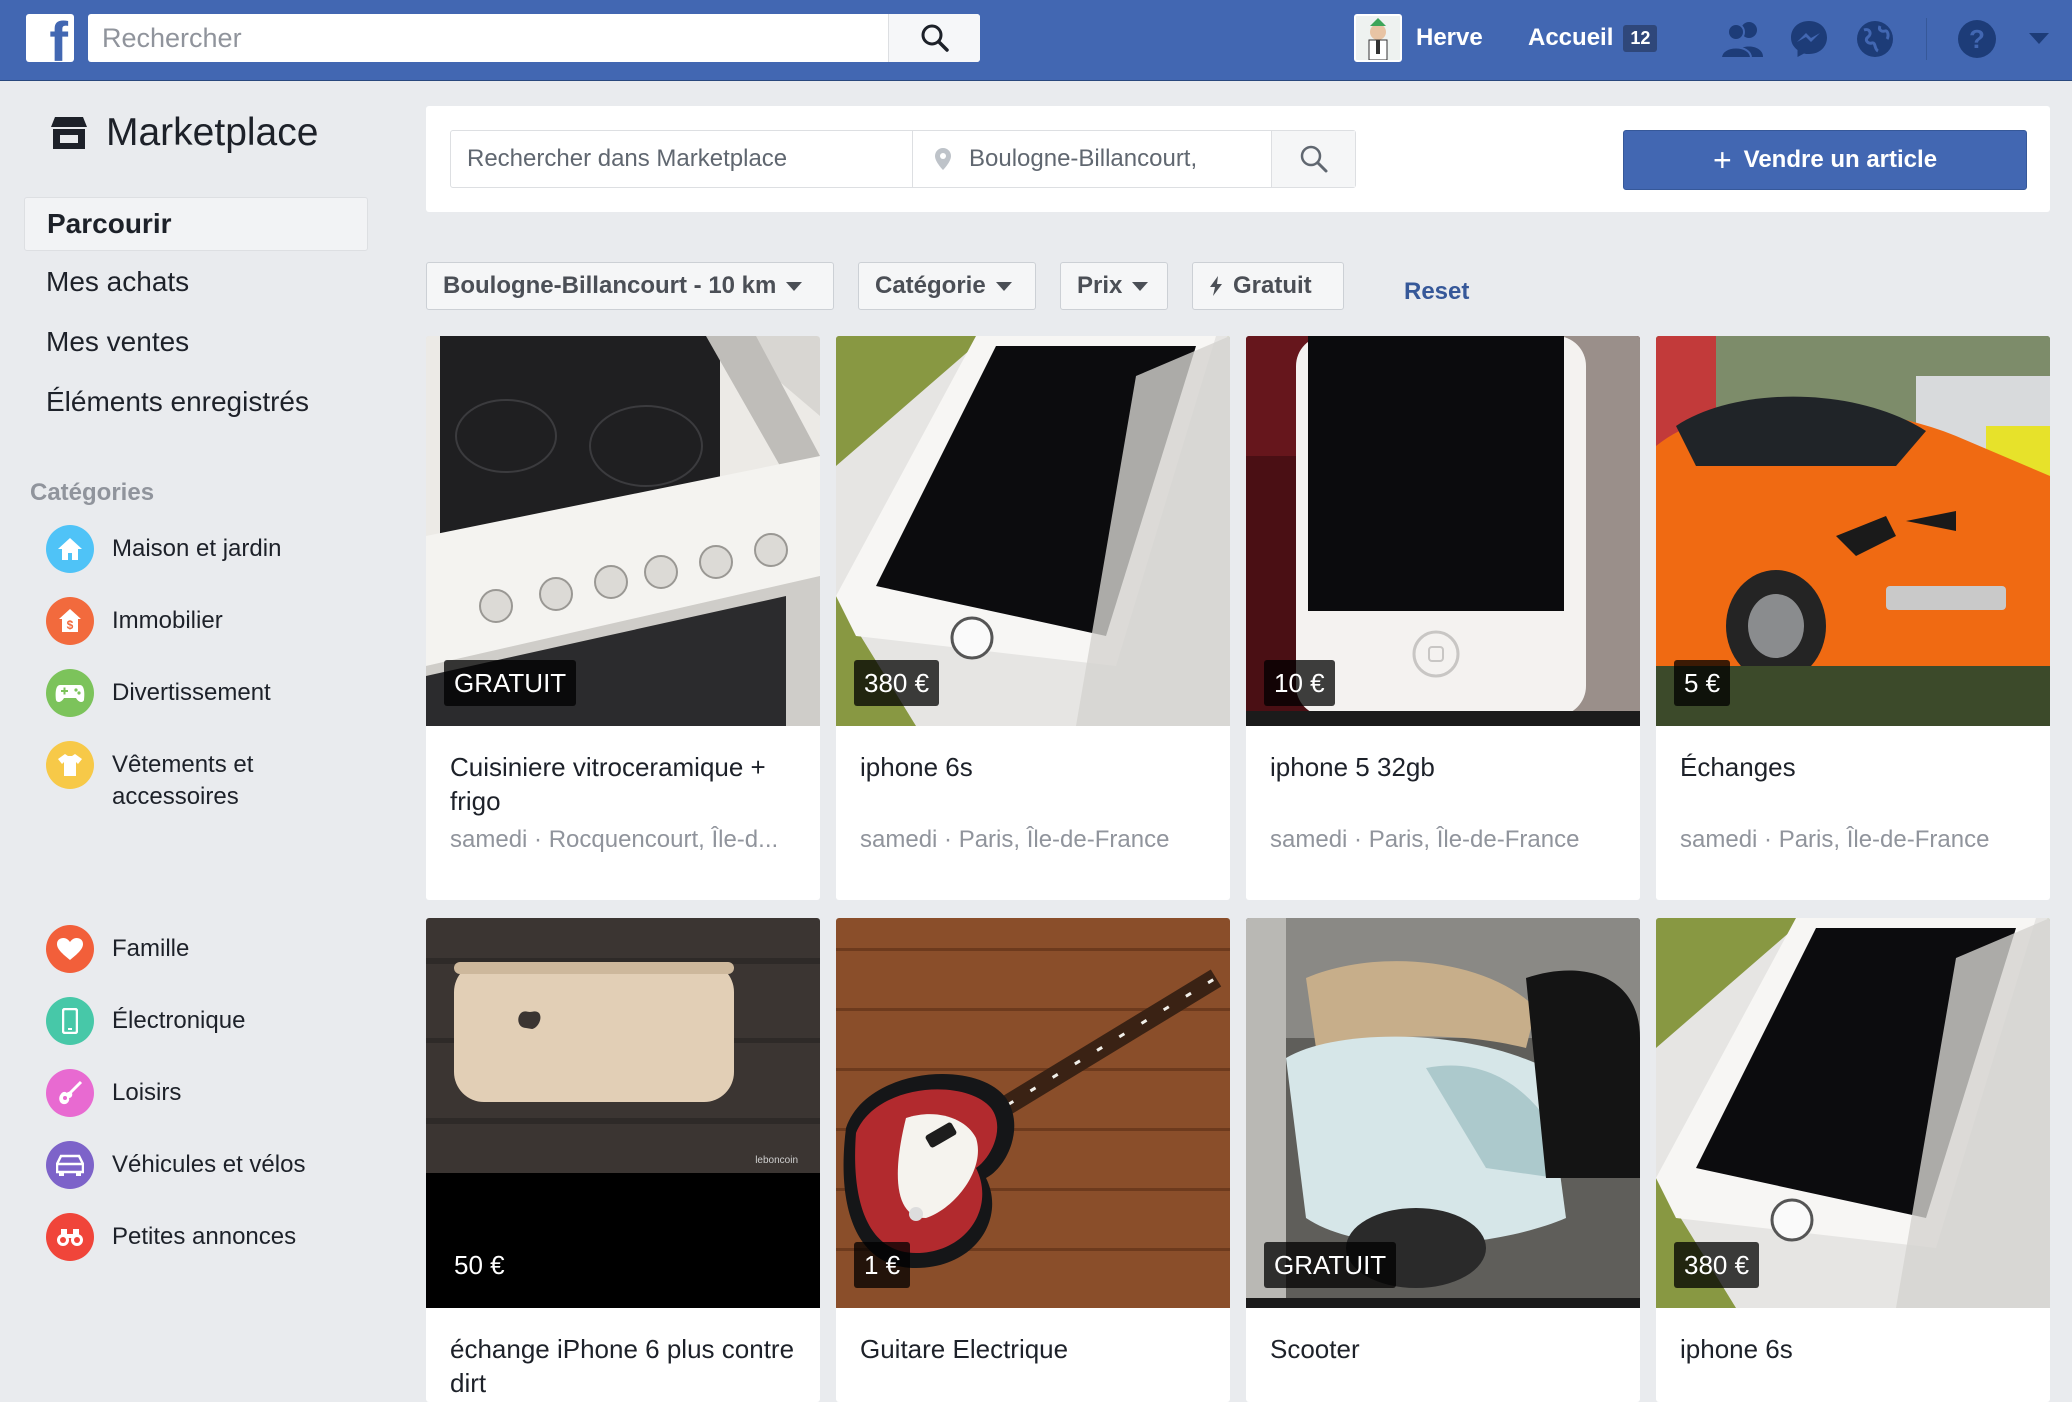  What do you see at coordinates (1033, 1113) in the screenshot?
I see `listing-photo-electric-guitar: 1 €` at bounding box center [1033, 1113].